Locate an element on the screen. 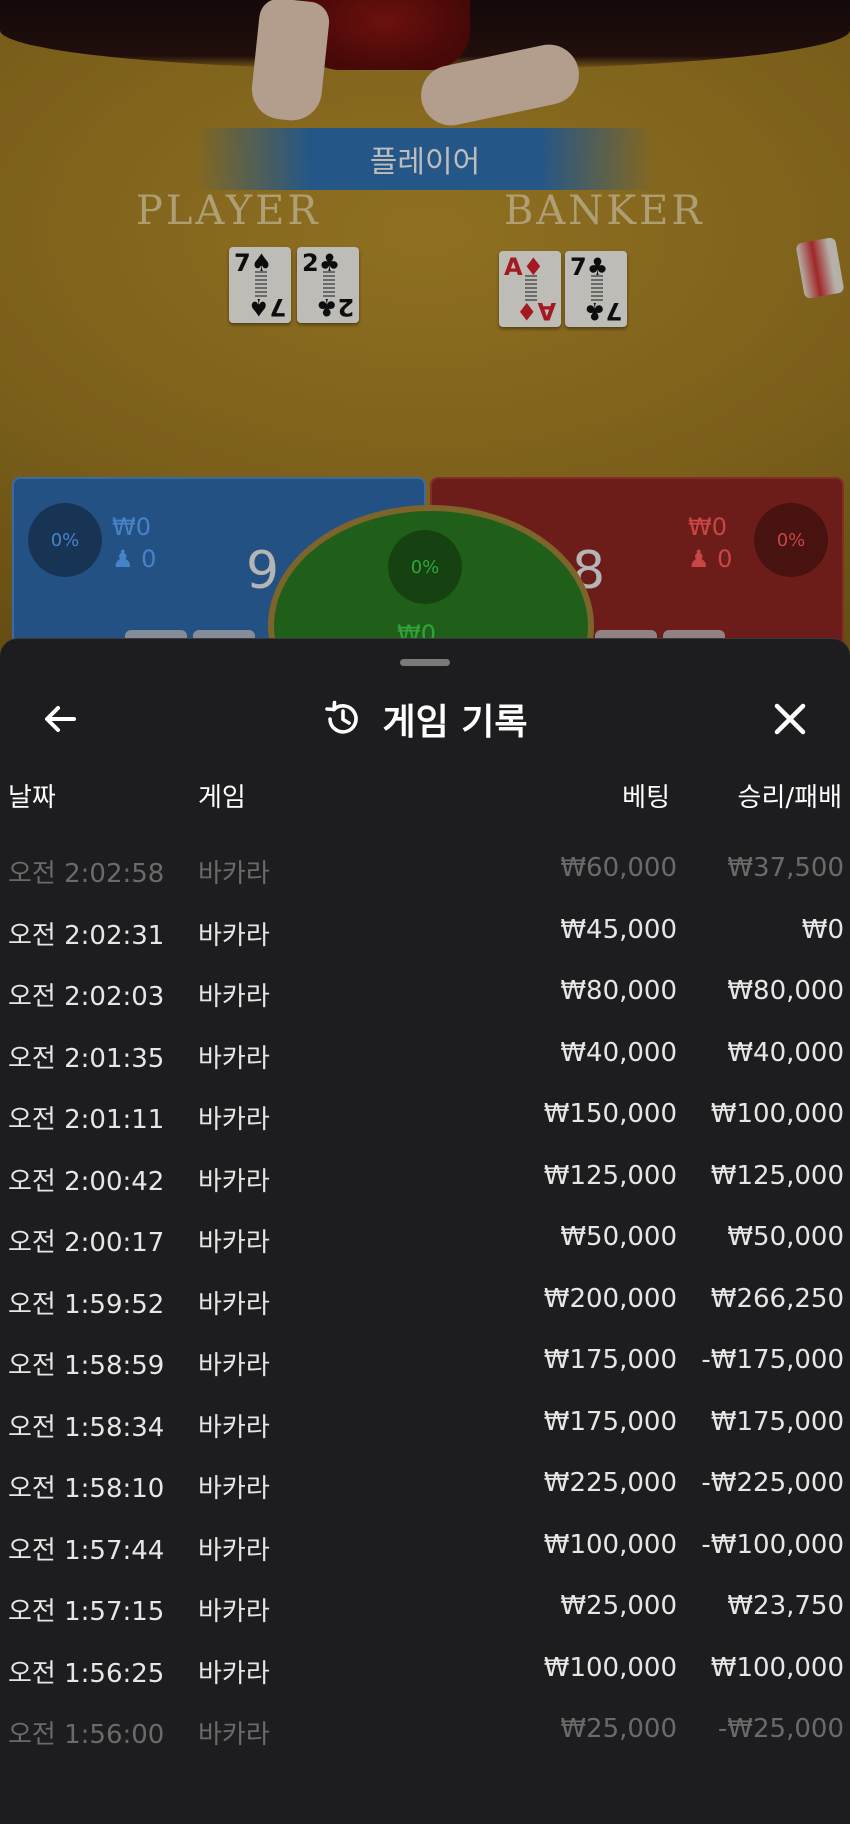 Image resolution: width=850 pixels, height=1824 pixels. column-headers: 날짜 게임 베팅 승리/패배 is located at coordinates (425, 797).